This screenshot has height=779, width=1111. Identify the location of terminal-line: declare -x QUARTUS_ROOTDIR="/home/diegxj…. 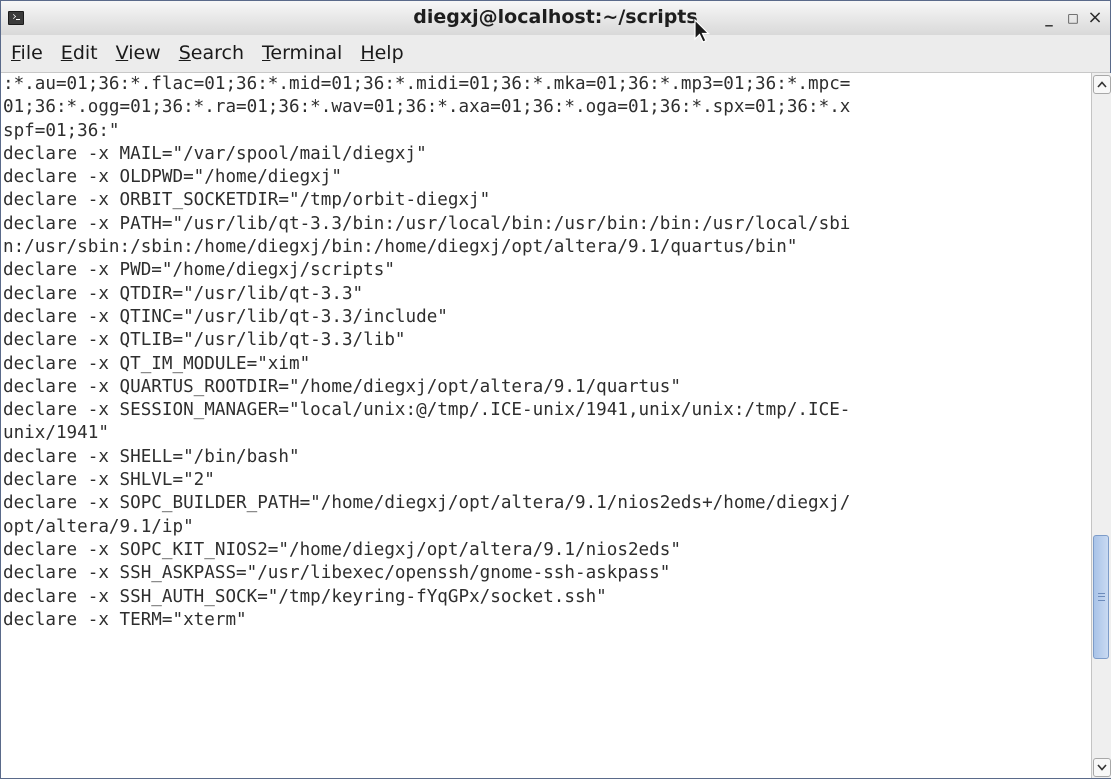
(342, 386).